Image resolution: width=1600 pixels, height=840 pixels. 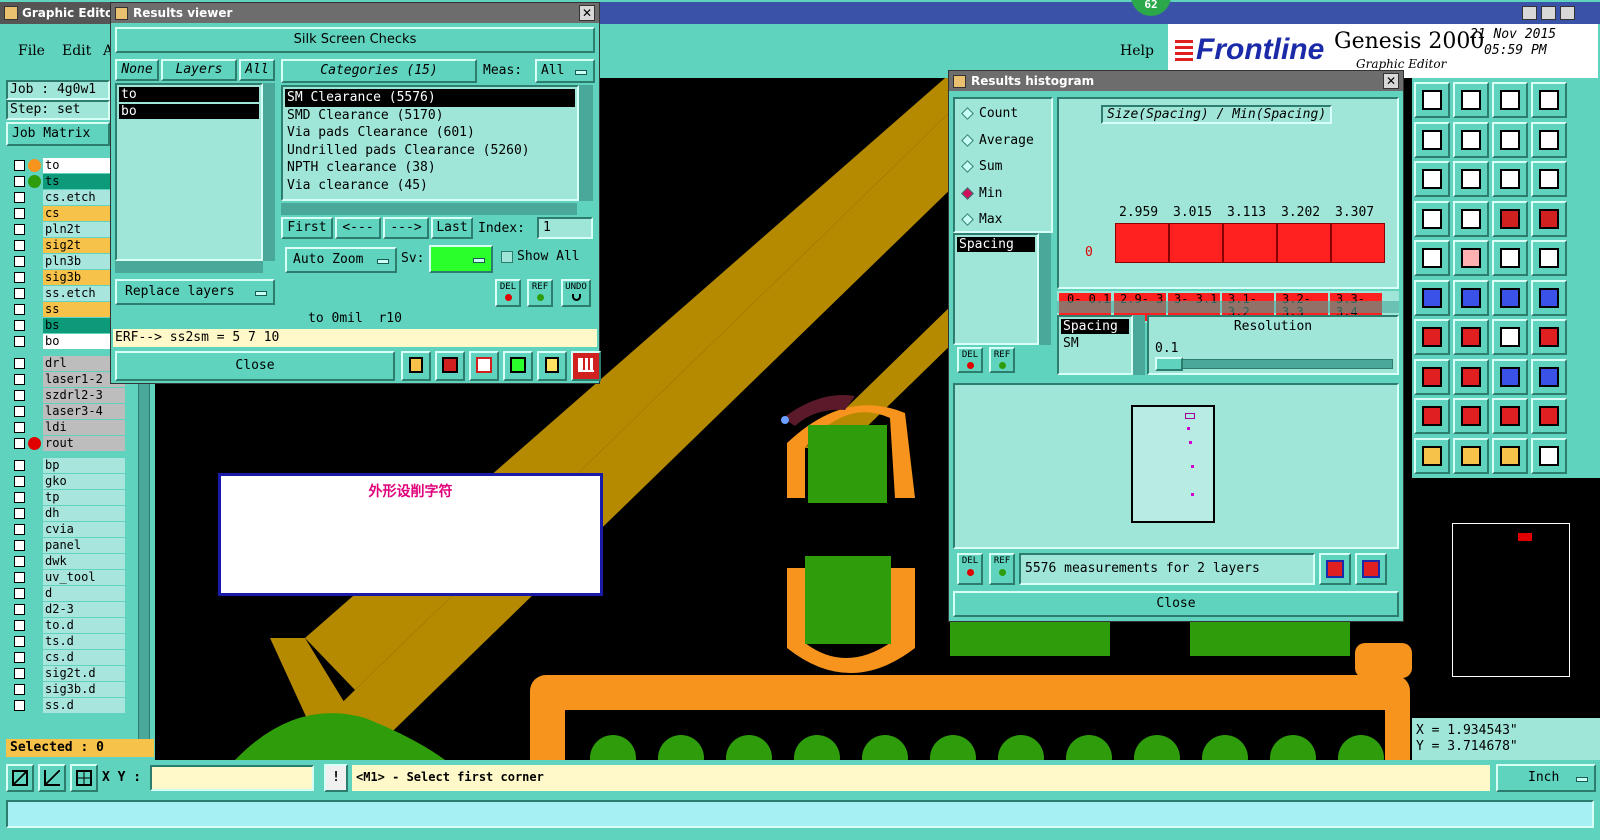 I want to click on angle-tool-icon, so click(x=52, y=778).